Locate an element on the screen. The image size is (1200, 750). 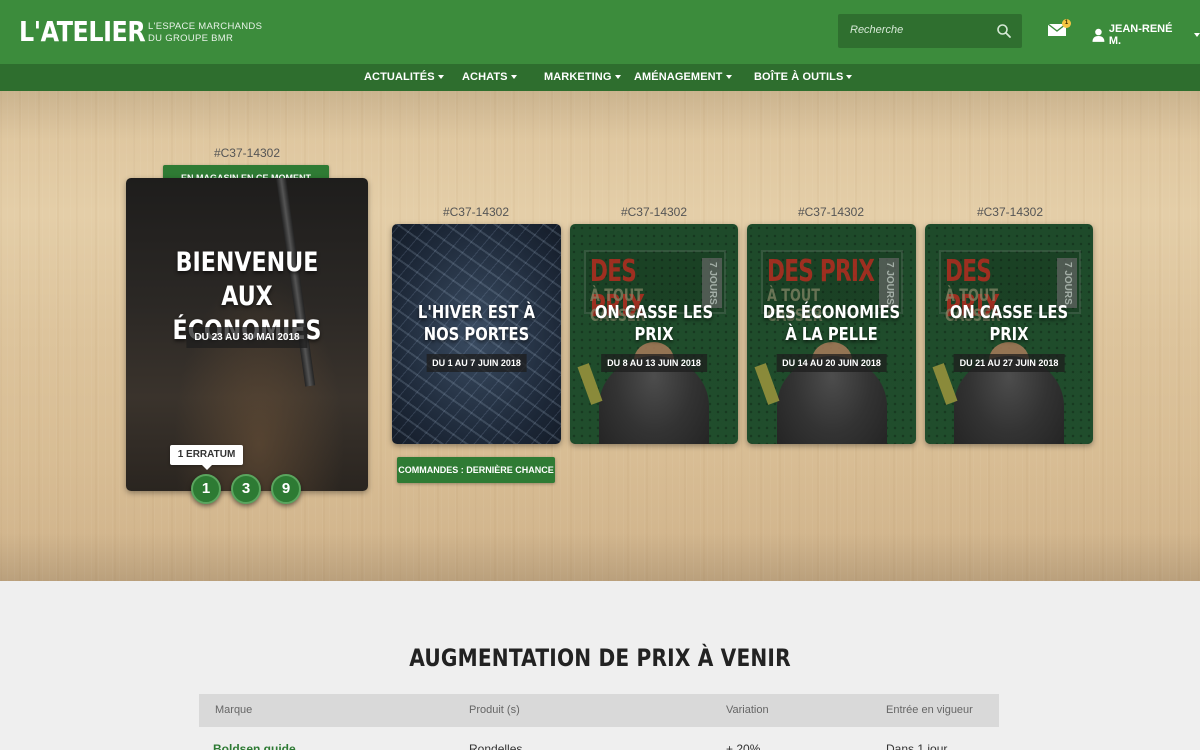
flyer-title-line-2: À LA PELLE is located at coordinates (831, 334).